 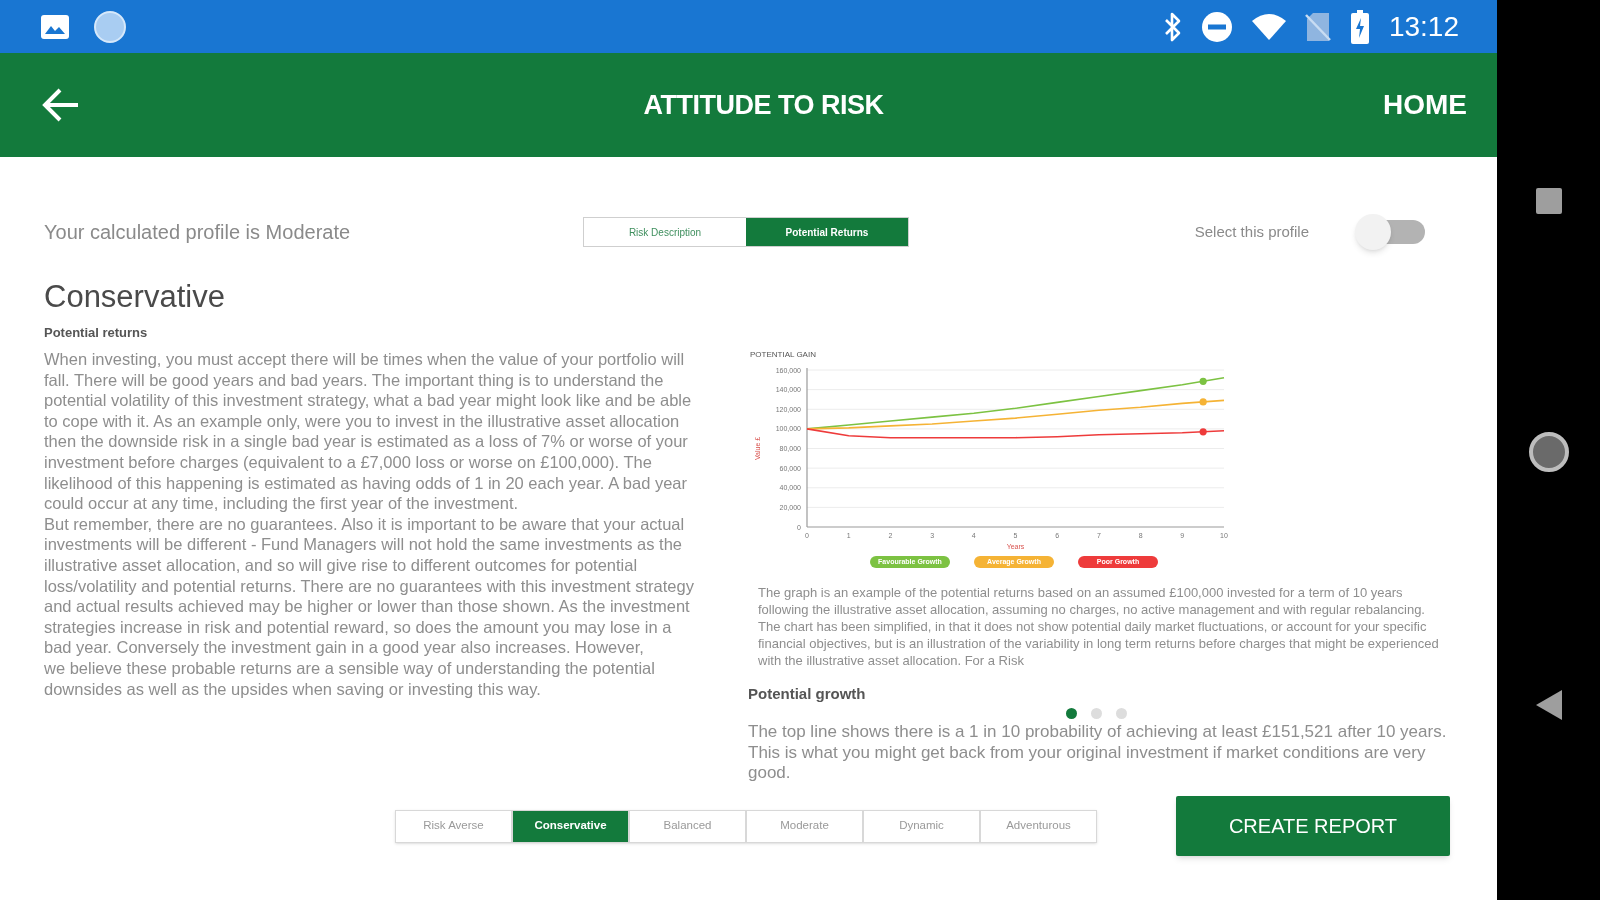 I want to click on profile-tab: Risk Averse, so click(x=453, y=826).